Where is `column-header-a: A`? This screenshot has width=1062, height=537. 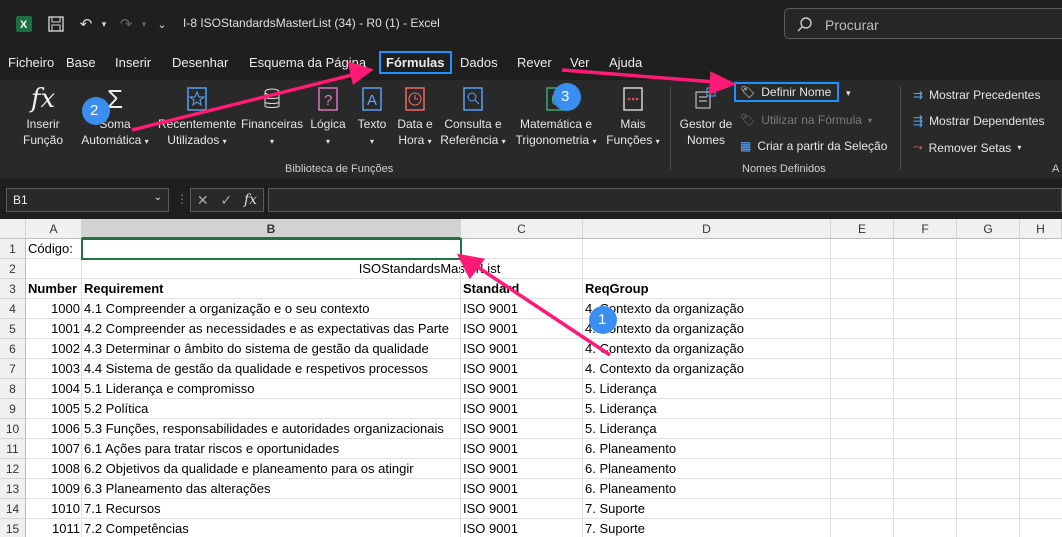 column-header-a: A is located at coordinates (54, 229).